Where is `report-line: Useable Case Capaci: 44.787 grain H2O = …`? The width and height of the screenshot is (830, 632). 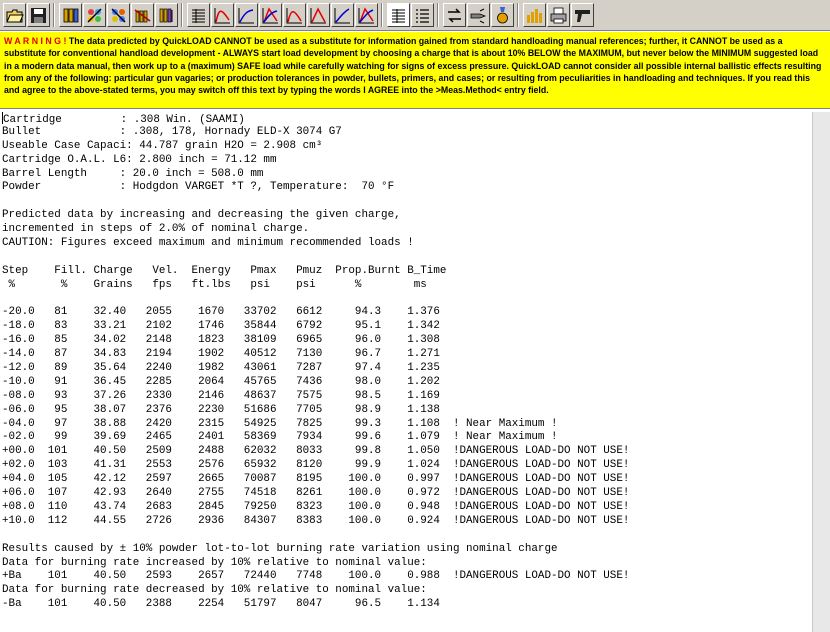 report-line: Useable Case Capaci: 44.787 grain H2O = … is located at coordinates (162, 145).